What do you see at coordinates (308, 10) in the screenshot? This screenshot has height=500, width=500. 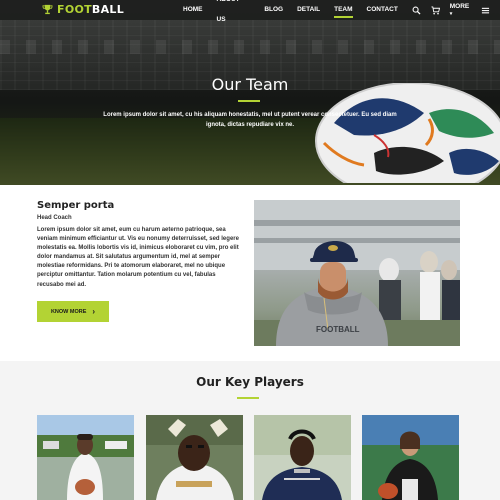 I see `nav-detail: DETAIL` at bounding box center [308, 10].